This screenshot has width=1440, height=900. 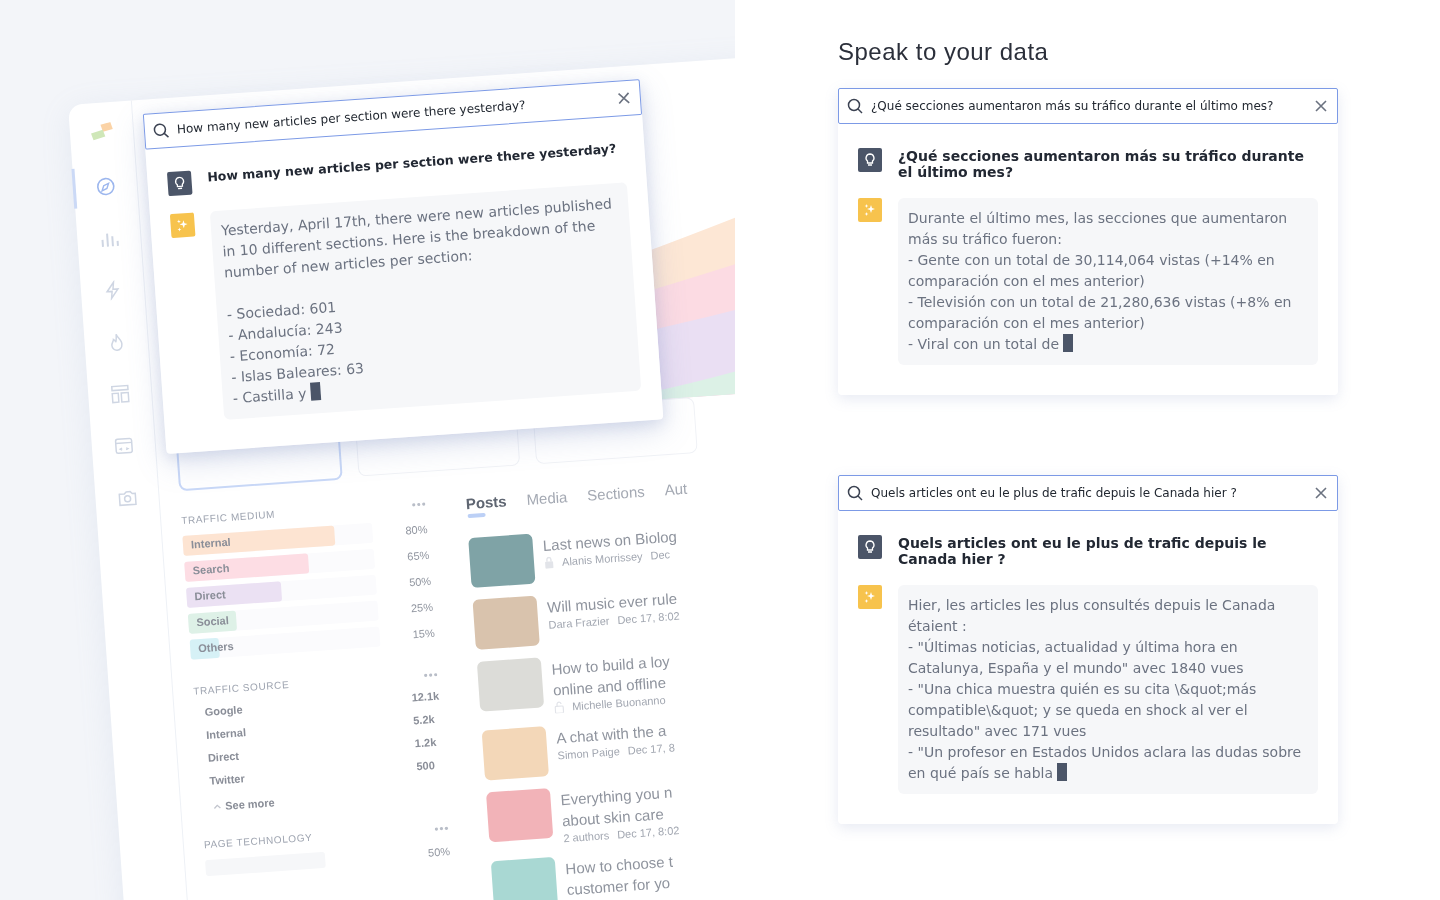 I want to click on post-date: Dec, so click(x=660, y=555).